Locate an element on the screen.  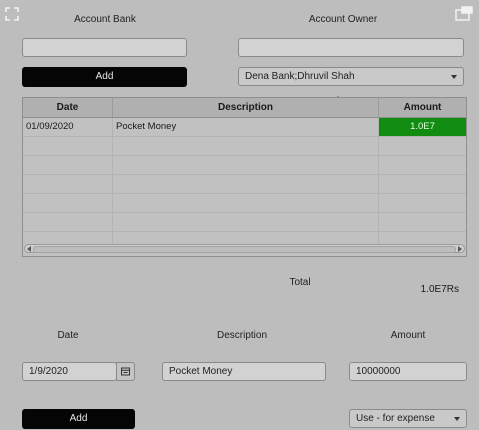
table-row: 01/09/2020 Pocket Money 1.0E7 is located at coordinates (244, 127).